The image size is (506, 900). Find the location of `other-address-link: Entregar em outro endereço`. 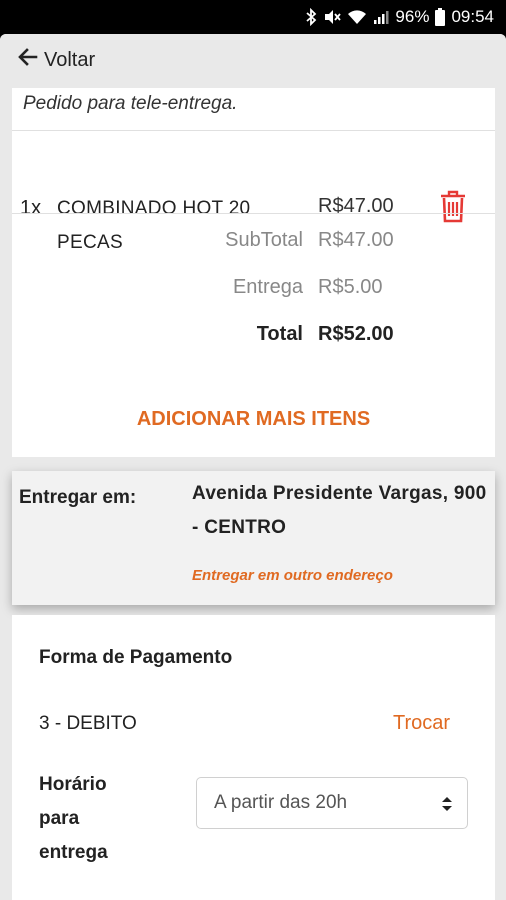

other-address-link: Entregar em outro endereço is located at coordinates (292, 575).